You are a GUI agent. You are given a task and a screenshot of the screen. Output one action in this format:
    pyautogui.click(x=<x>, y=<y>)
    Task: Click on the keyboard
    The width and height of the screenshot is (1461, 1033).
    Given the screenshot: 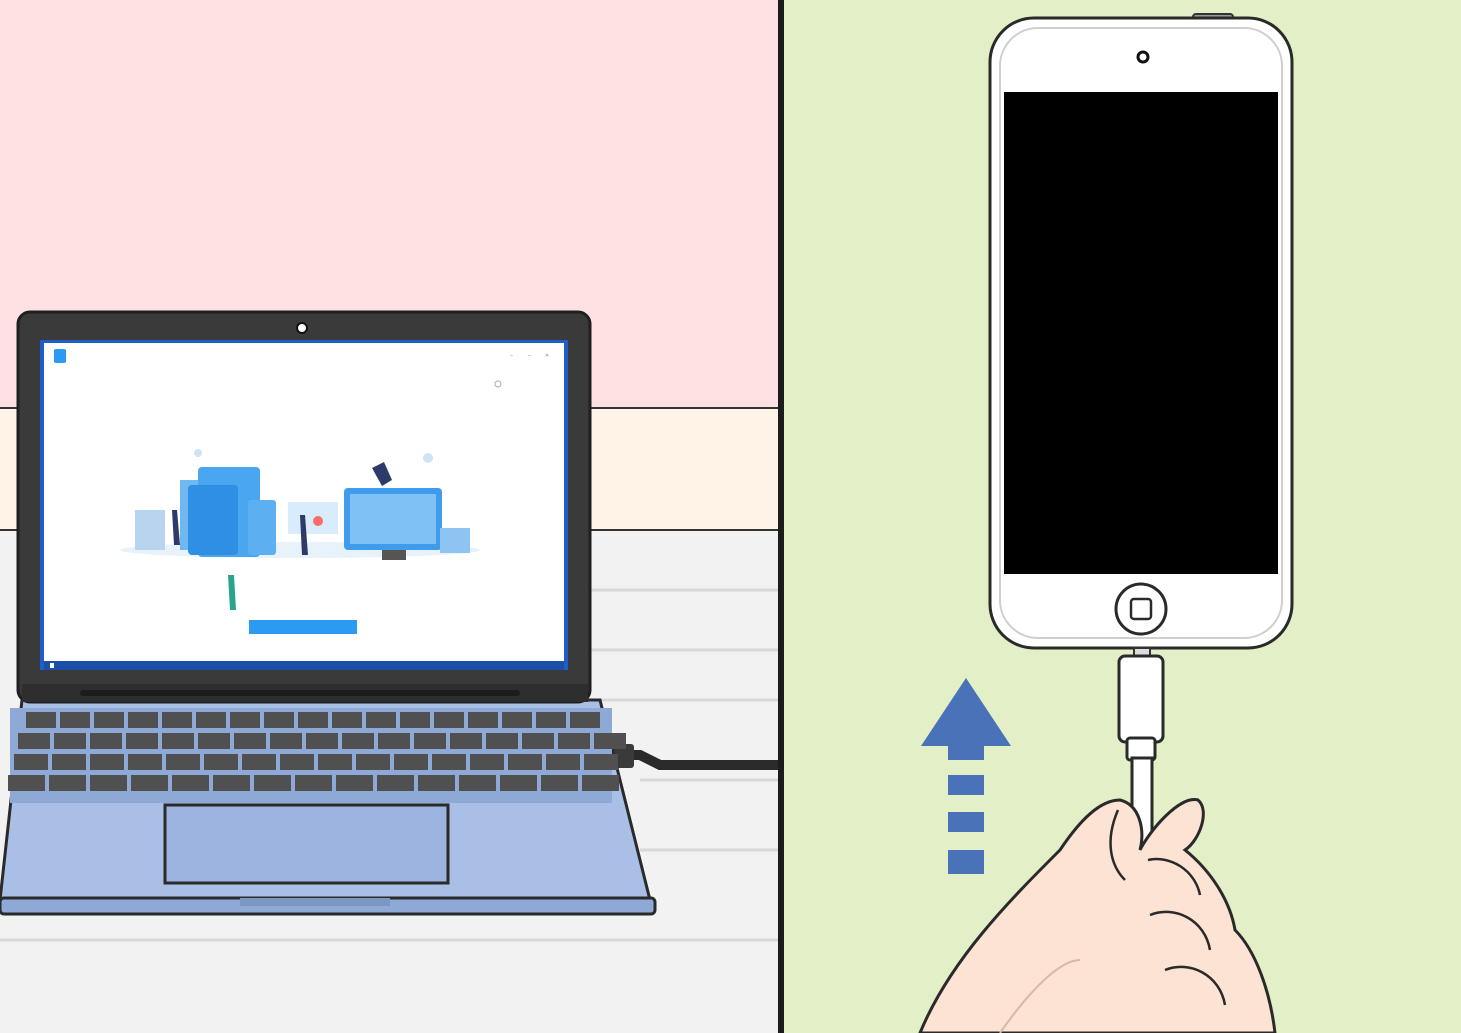 What is the action you would take?
    pyautogui.click(x=317, y=755)
    